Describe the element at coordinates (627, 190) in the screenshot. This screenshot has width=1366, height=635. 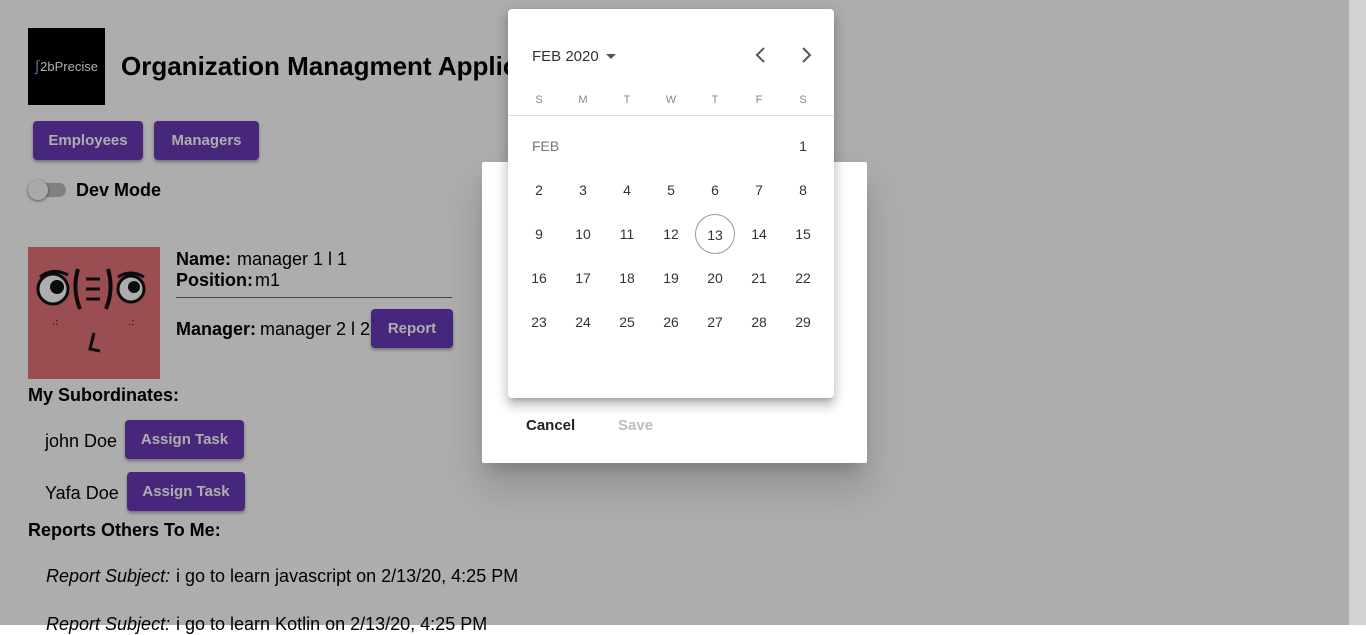
I see `calendar-day: 4` at that location.